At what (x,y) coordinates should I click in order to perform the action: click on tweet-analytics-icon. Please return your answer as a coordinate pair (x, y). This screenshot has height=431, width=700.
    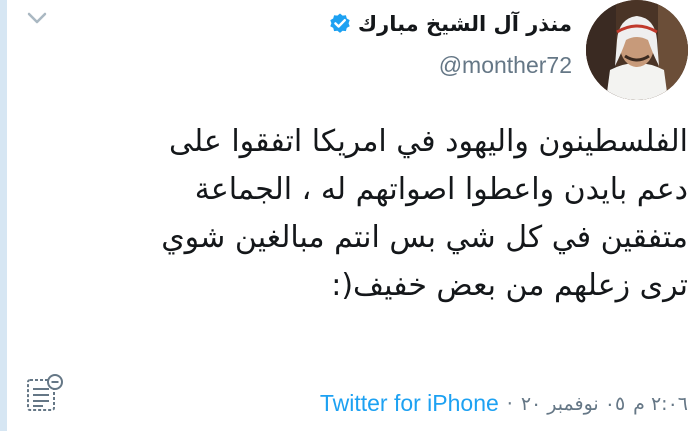
    Looking at the image, I should click on (46, 394).